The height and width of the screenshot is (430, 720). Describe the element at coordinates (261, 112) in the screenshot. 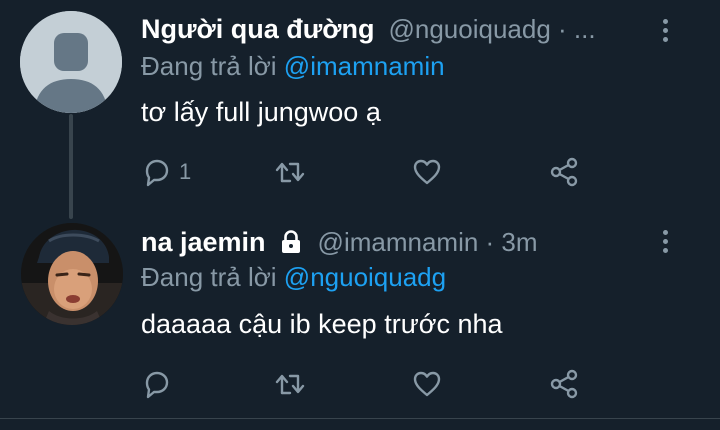

I see `tweet-text: tơ lấy full jungwoo ạ` at that location.